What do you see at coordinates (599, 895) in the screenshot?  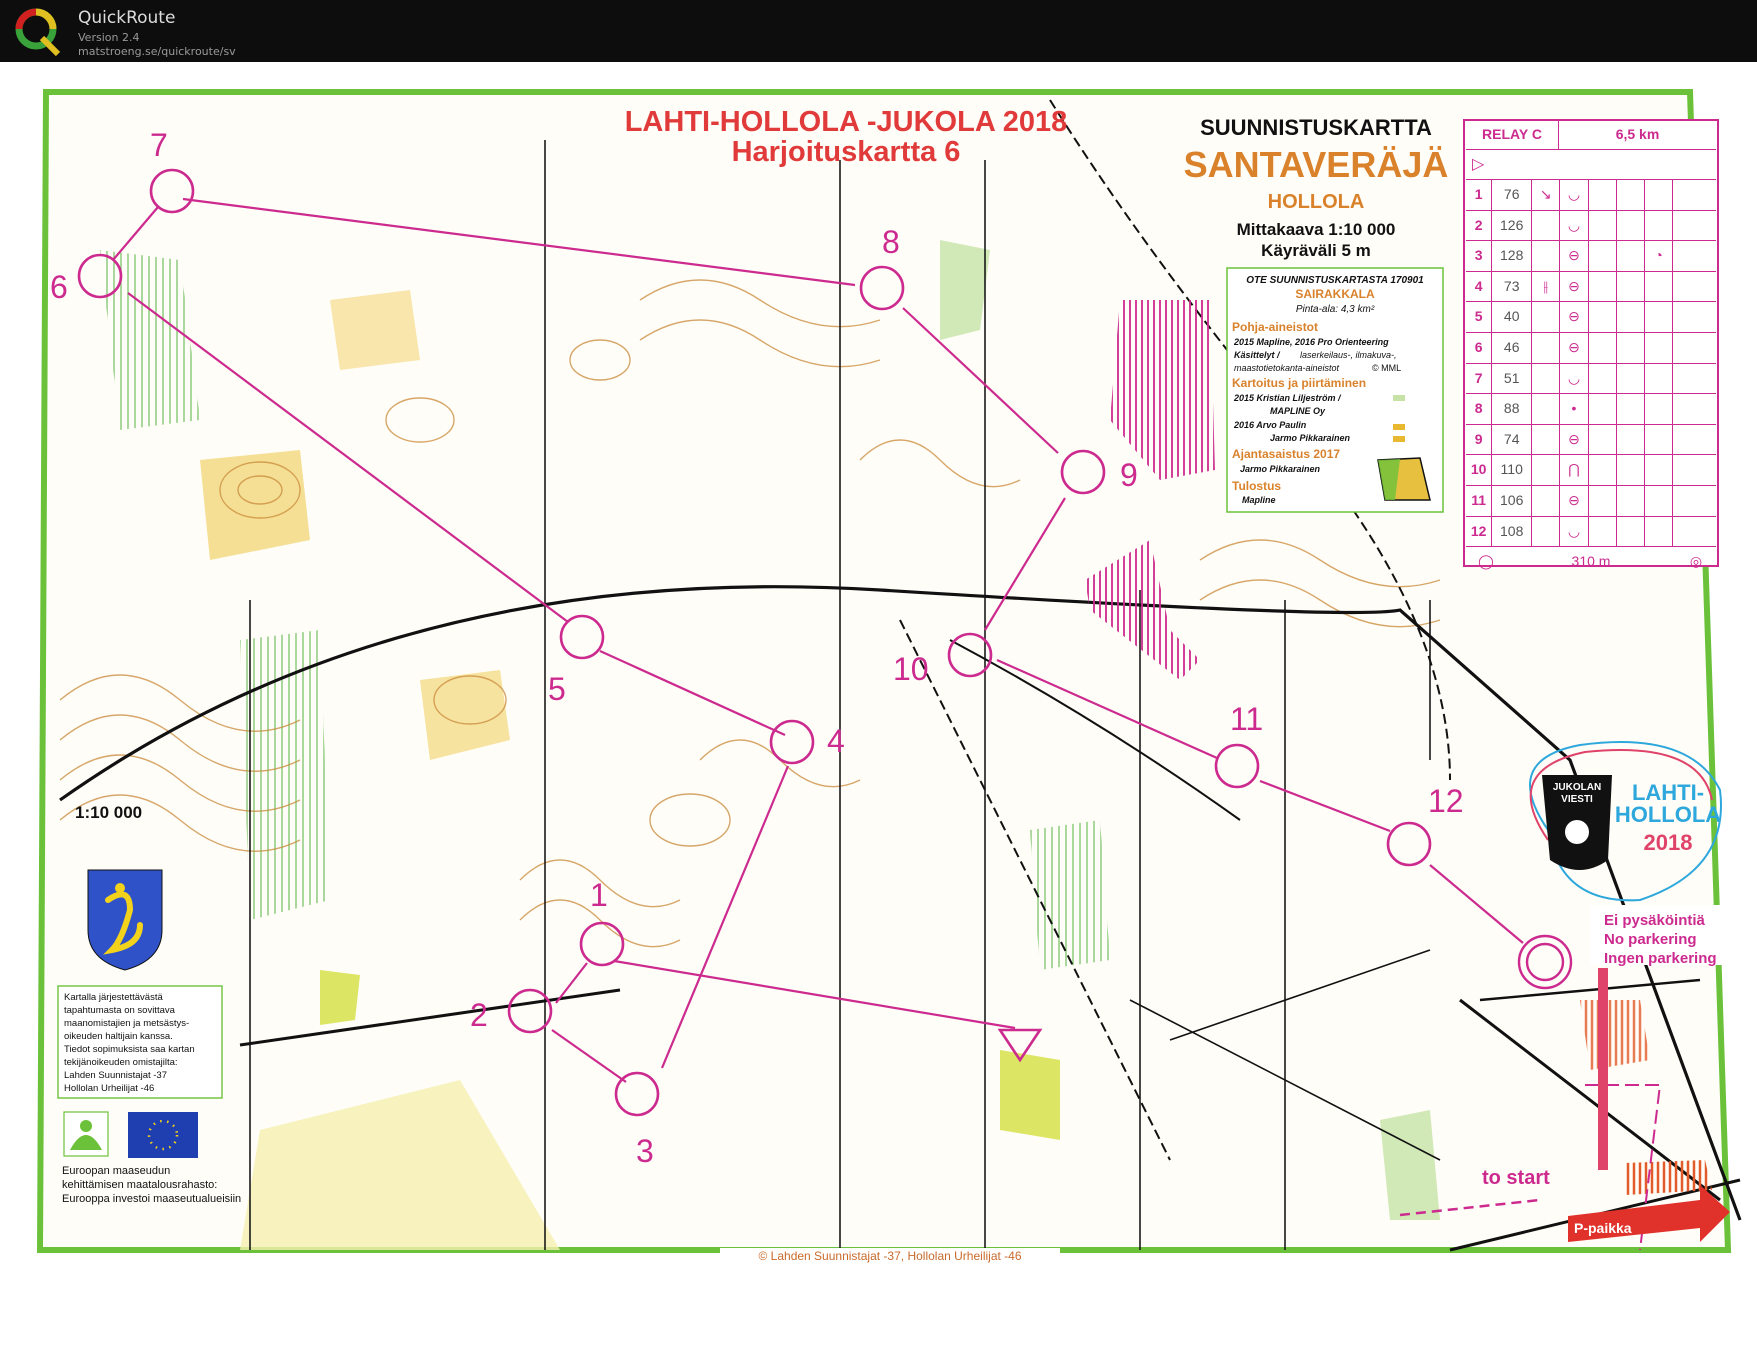 I see `control-number-1: 1` at bounding box center [599, 895].